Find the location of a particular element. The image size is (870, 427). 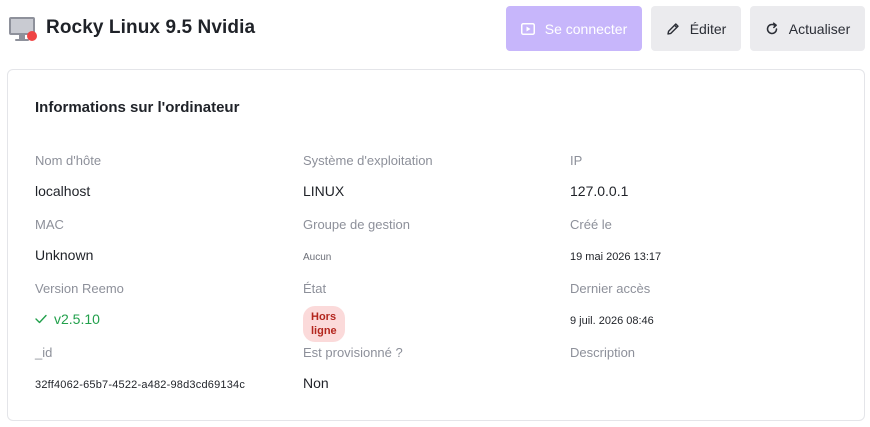

refresh-button-label: Actualiser is located at coordinates (819, 28).